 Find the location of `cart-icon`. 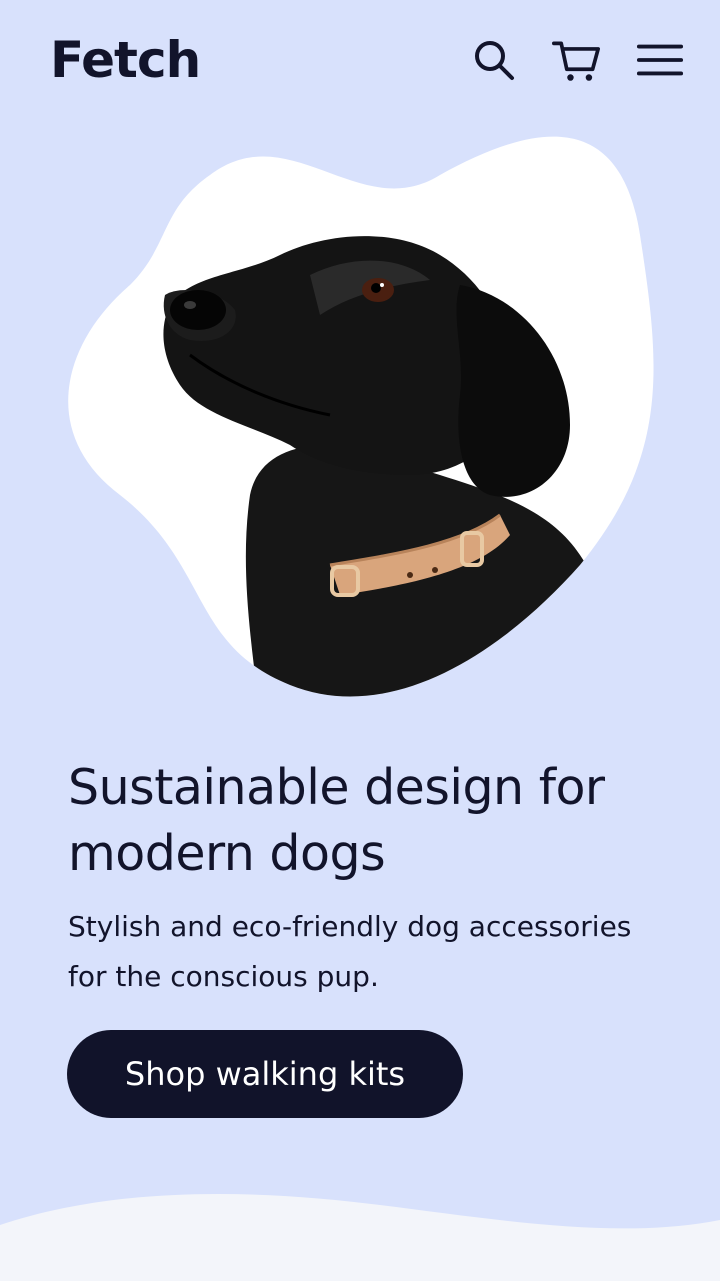

cart-icon is located at coordinates (576, 61).